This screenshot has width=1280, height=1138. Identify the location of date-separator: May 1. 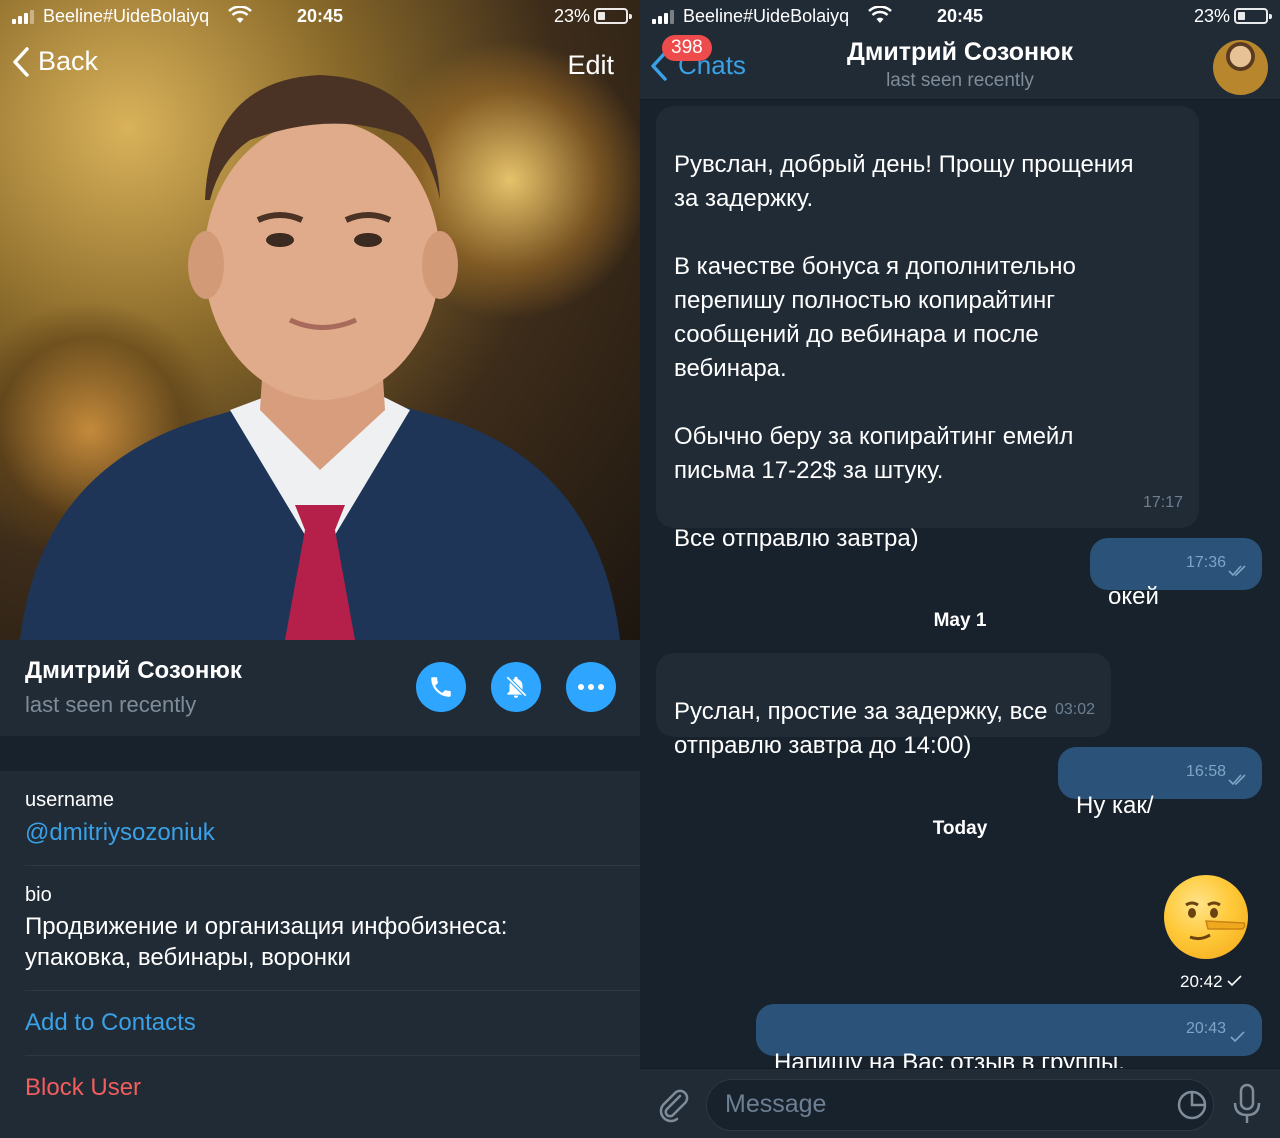
(960, 620).